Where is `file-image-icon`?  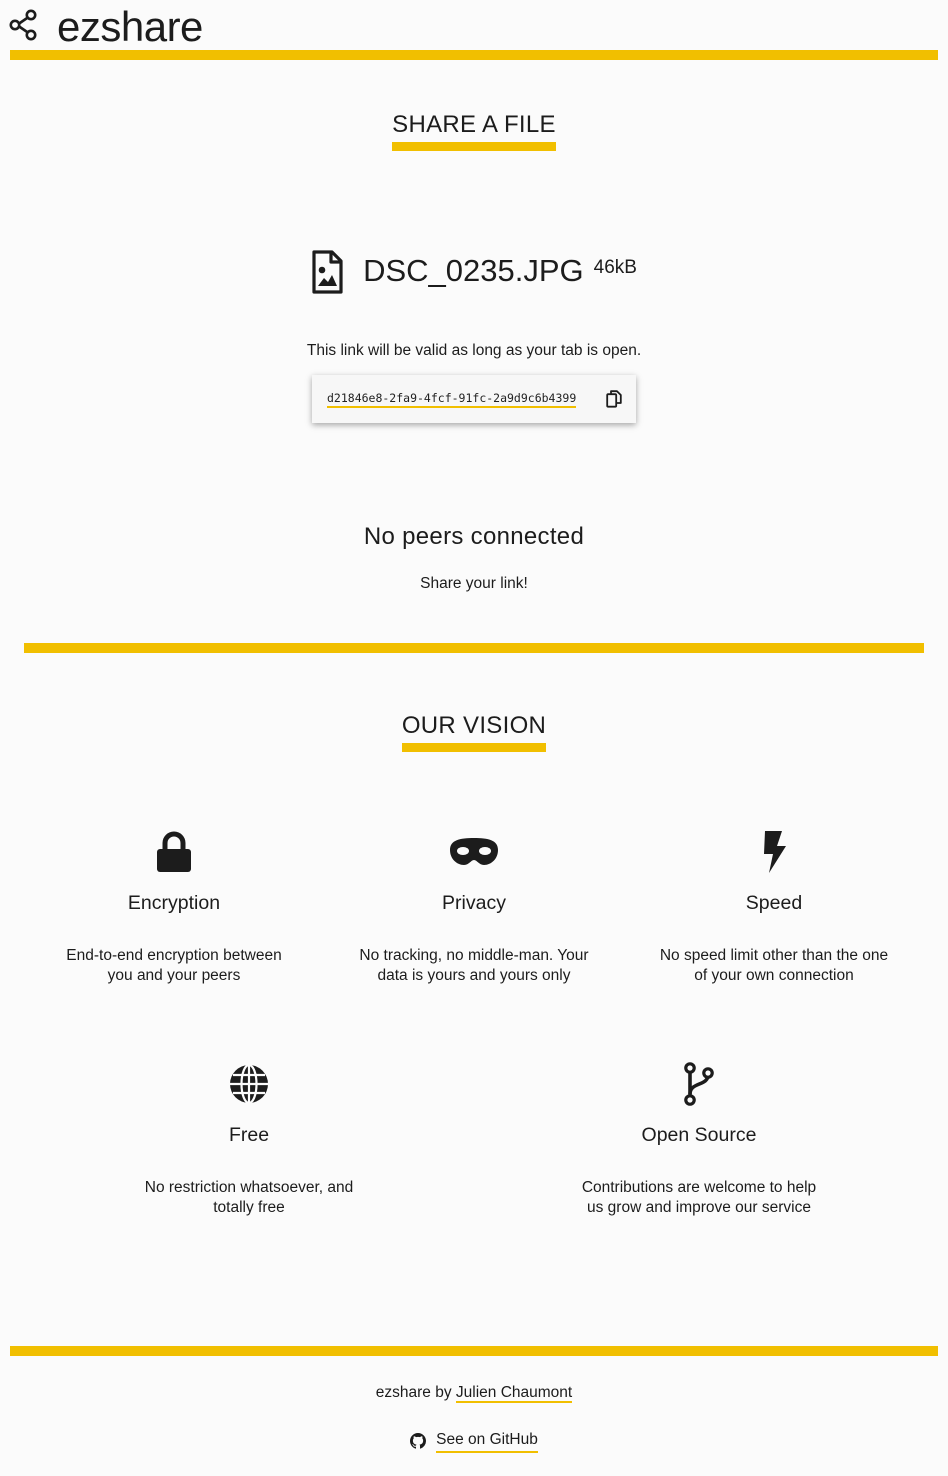
file-image-icon is located at coordinates (327, 272).